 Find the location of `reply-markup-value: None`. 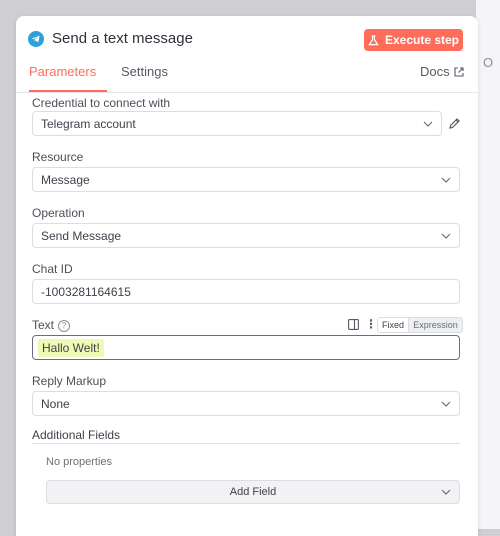

reply-markup-value: None is located at coordinates (55, 403).